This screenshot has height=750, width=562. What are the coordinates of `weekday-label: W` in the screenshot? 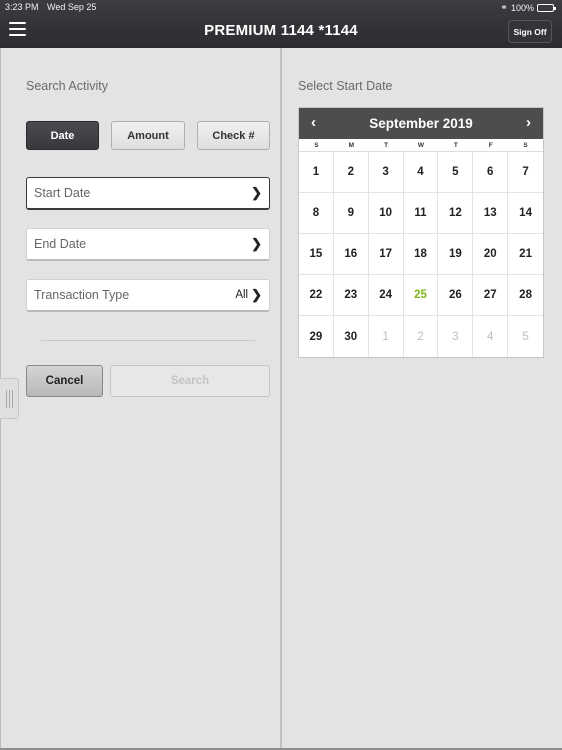 It's located at (421, 145).